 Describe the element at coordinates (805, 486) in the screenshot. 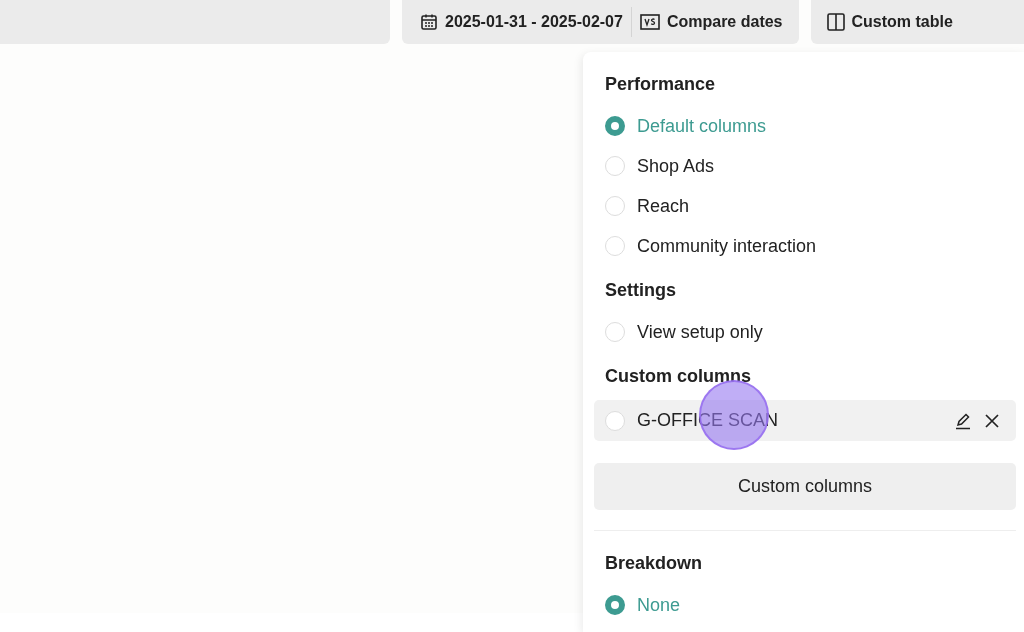

I see `custom-columns-button: Custom columns` at that location.